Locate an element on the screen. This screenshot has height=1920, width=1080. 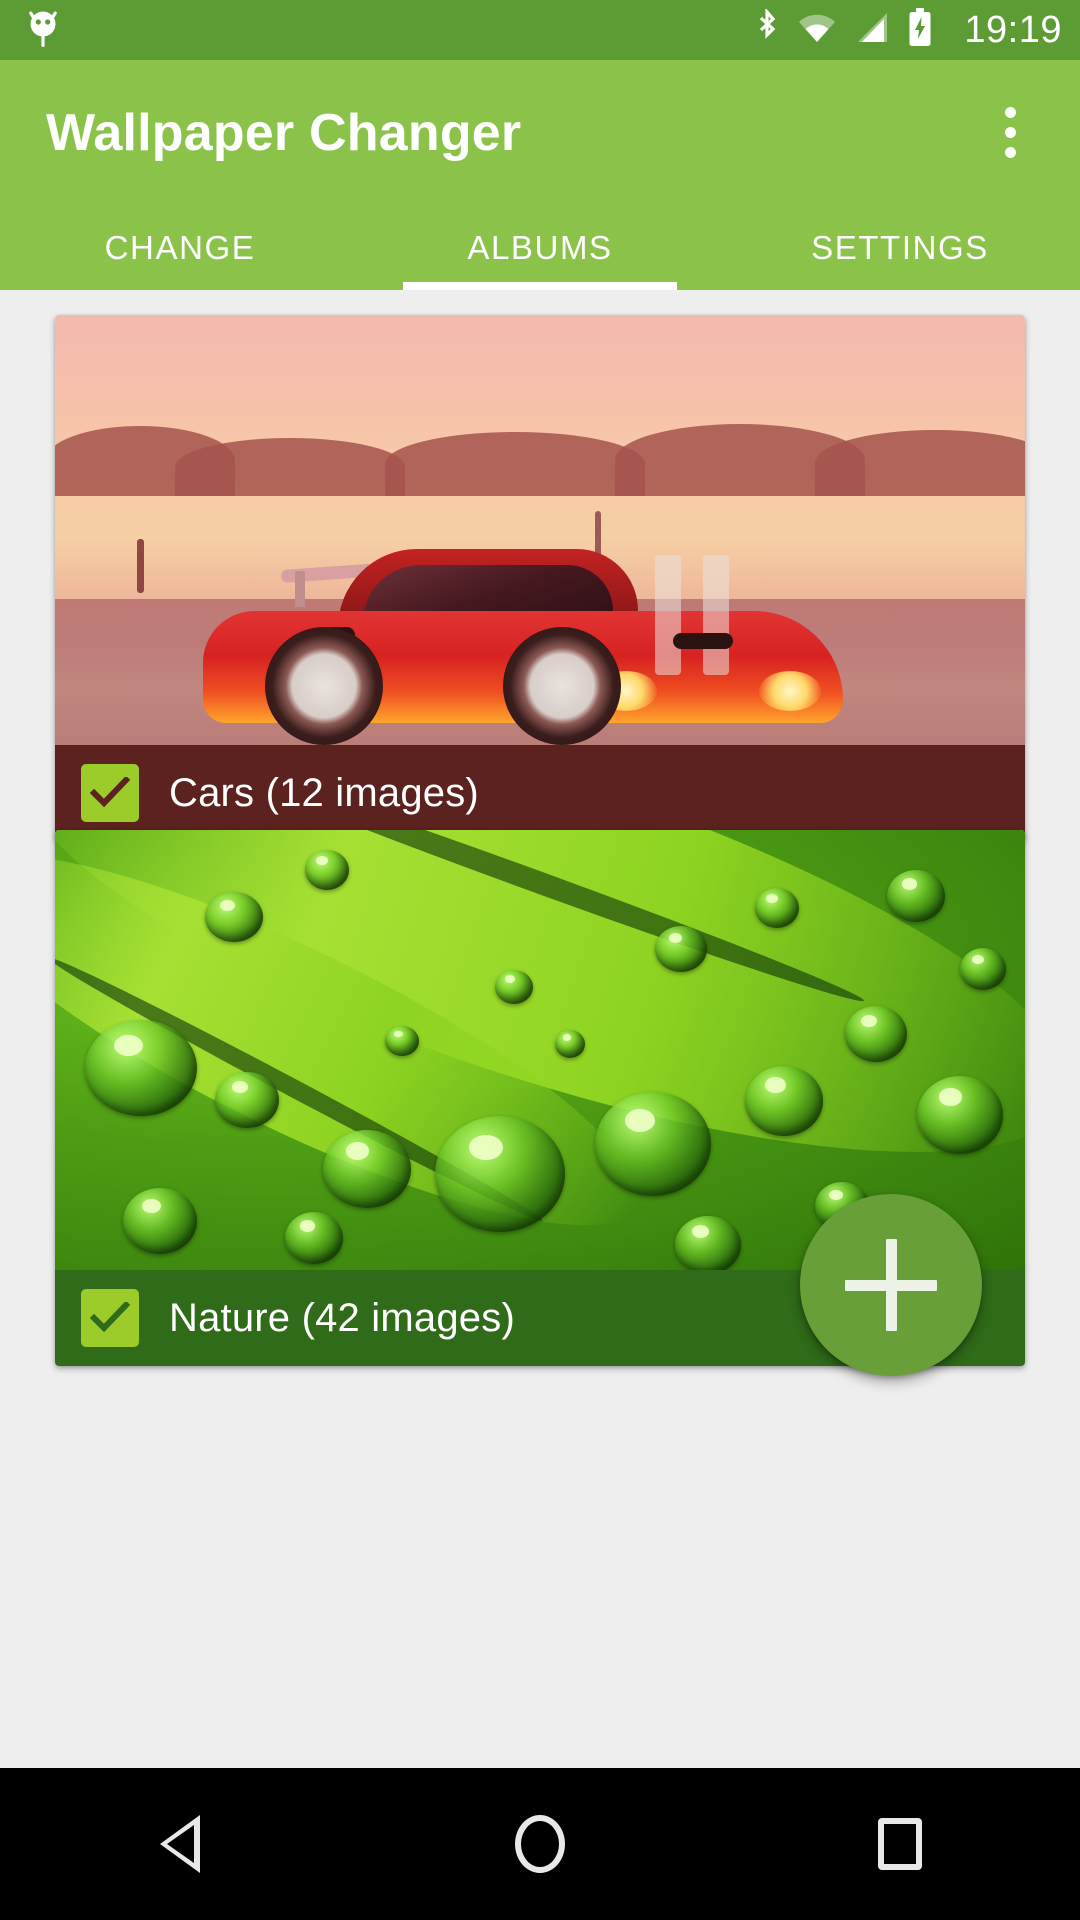
car-hood-vent is located at coordinates (703, 641).